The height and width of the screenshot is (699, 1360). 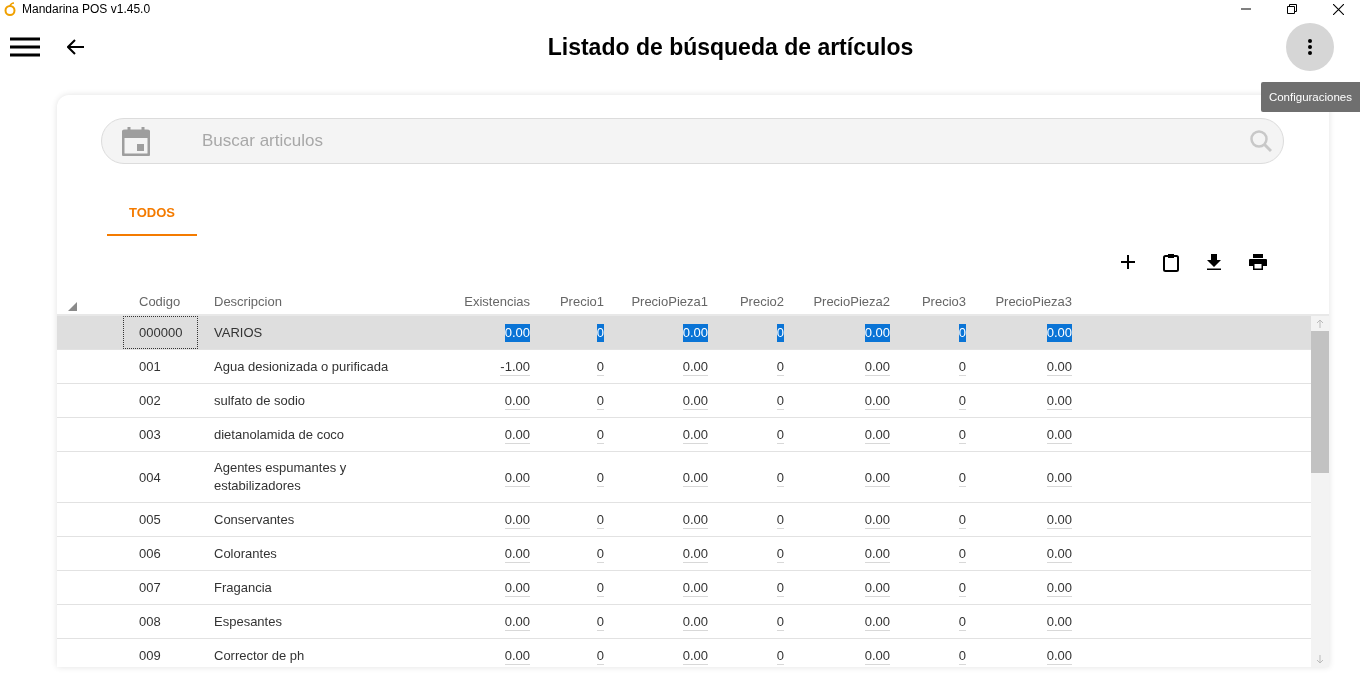 I want to click on table-row: 006 Colorantes 0.00 0 0.00 0 0.00 0 0.00, so click(x=684, y=554).